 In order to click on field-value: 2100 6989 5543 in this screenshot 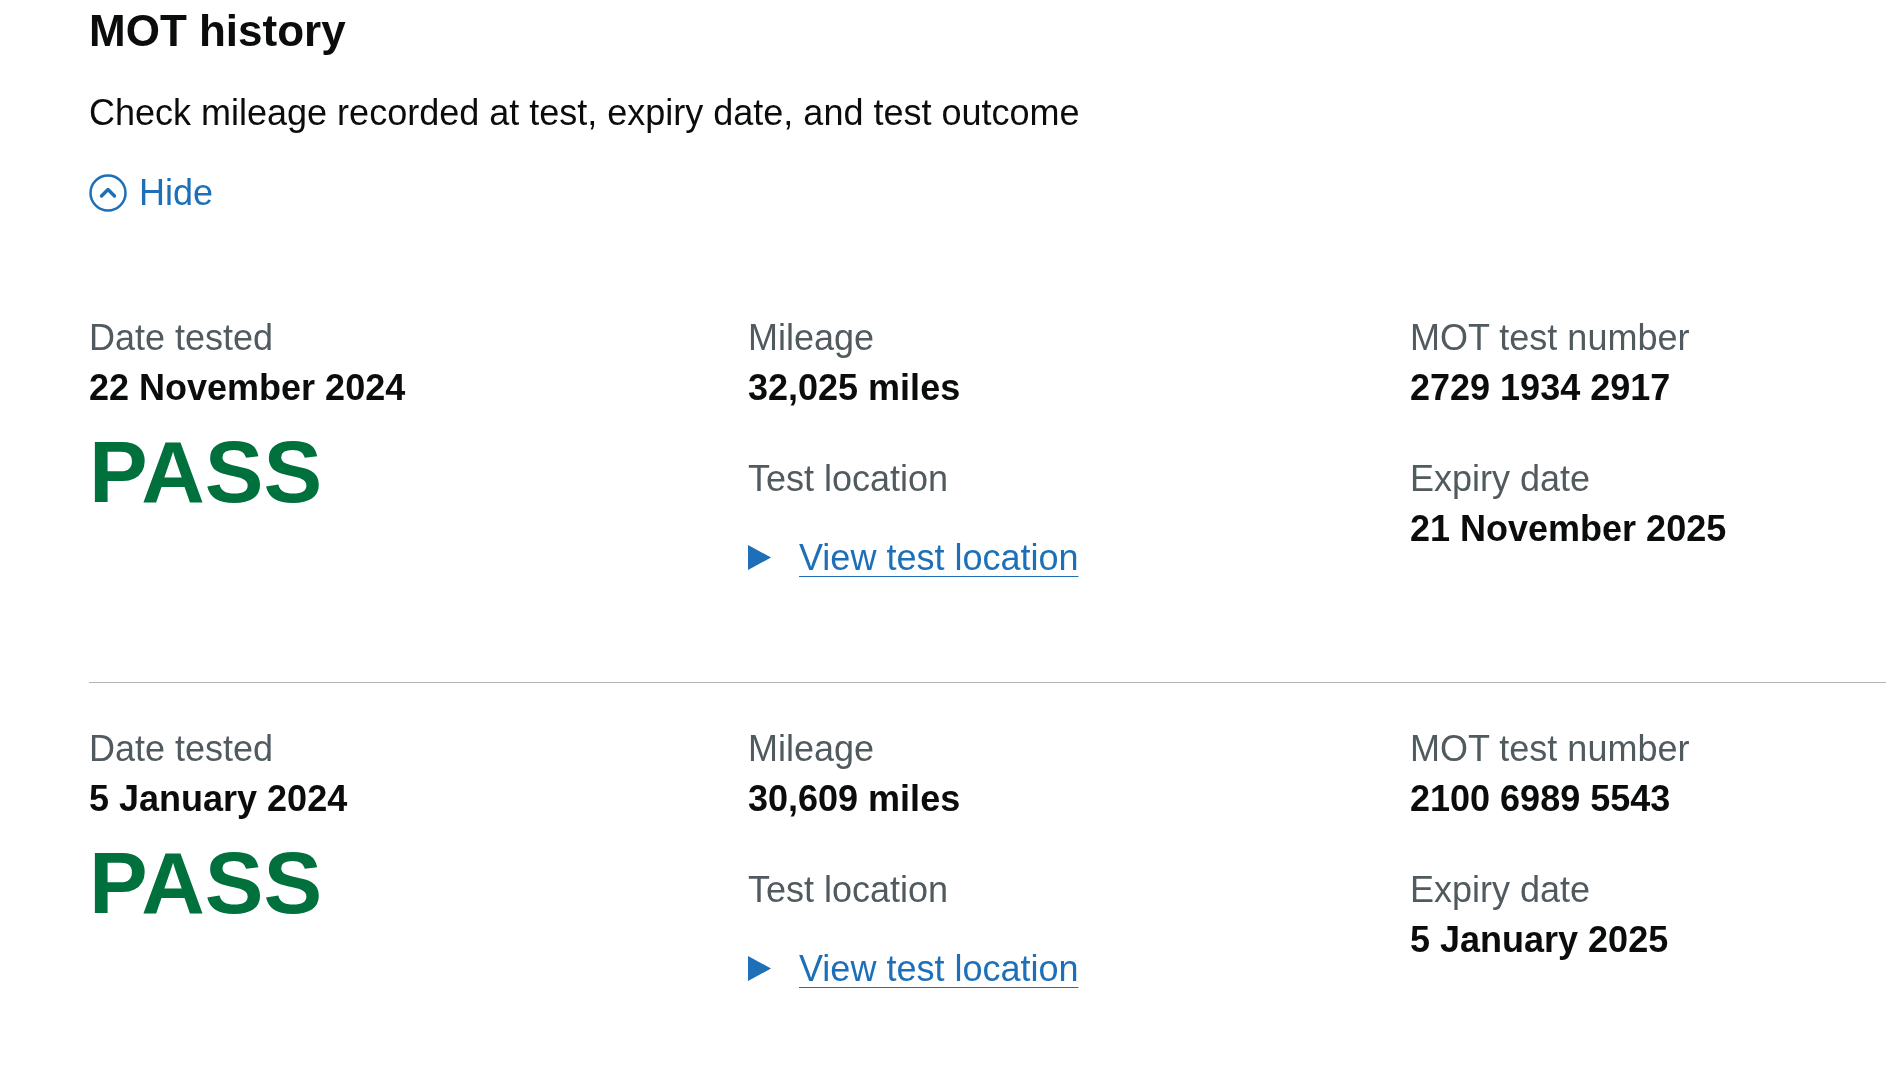, I will do `click(1540, 799)`.